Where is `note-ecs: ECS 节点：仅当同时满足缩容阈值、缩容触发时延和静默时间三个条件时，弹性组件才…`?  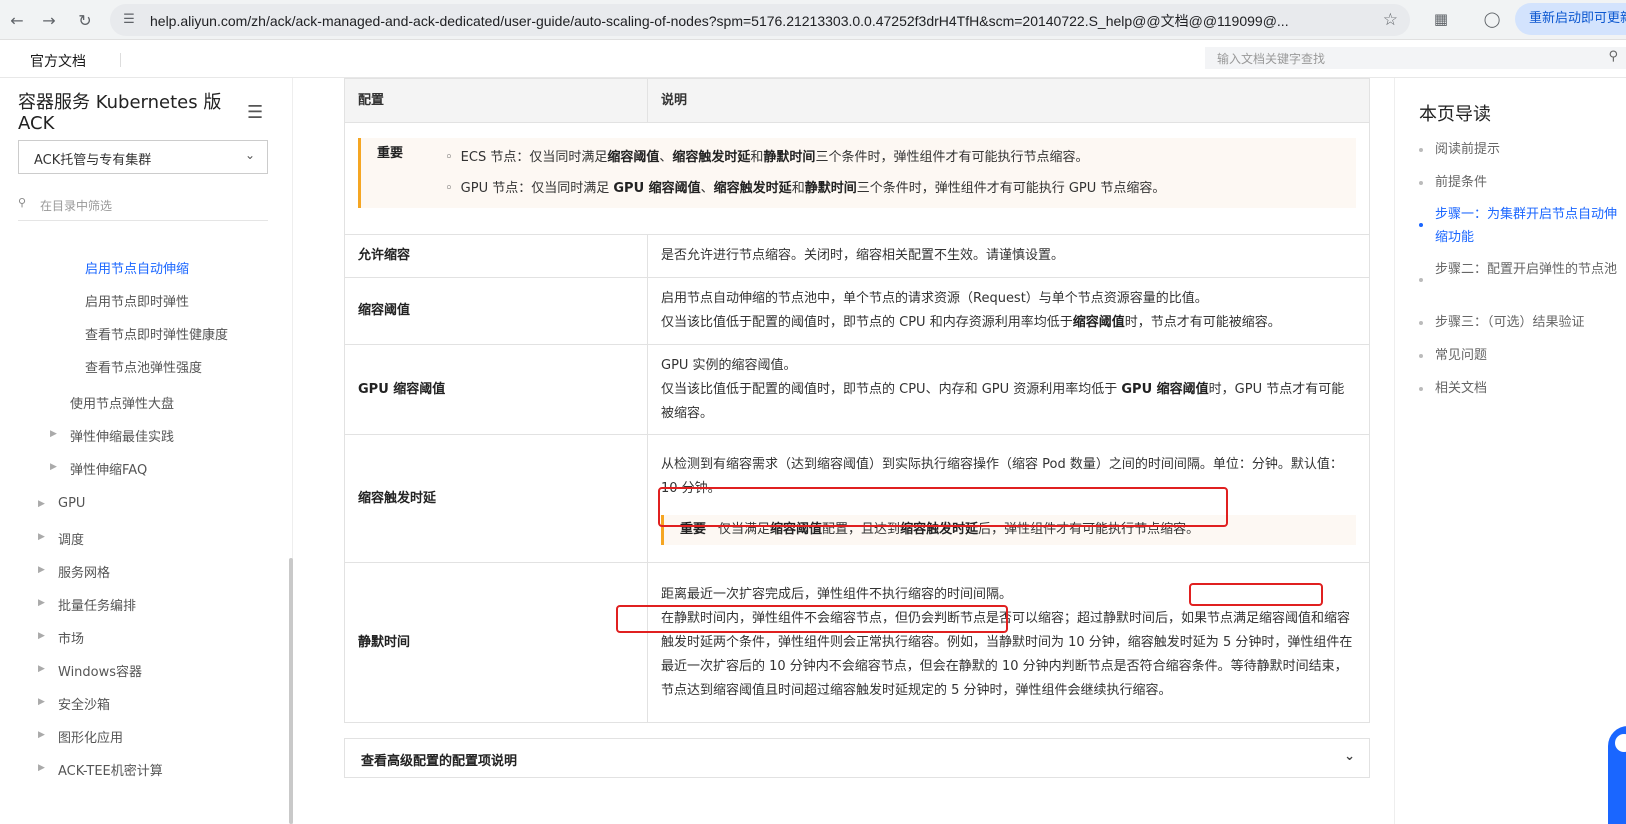
note-ecs: ECS 节点：仅当同时满足缩容阈值、缩容触发时延和静默时间三个条件时，弹性组件才… is located at coordinates (893, 157).